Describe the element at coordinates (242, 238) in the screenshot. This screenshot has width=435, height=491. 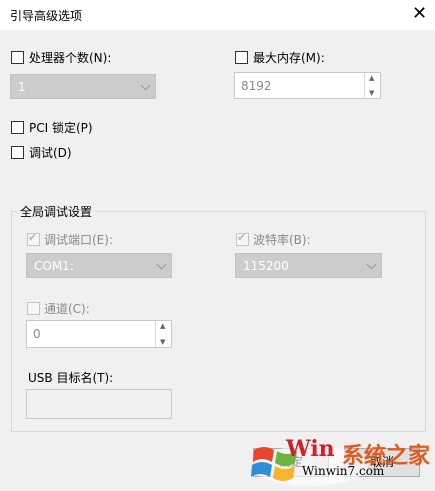
I see `baud-checkbox` at that location.